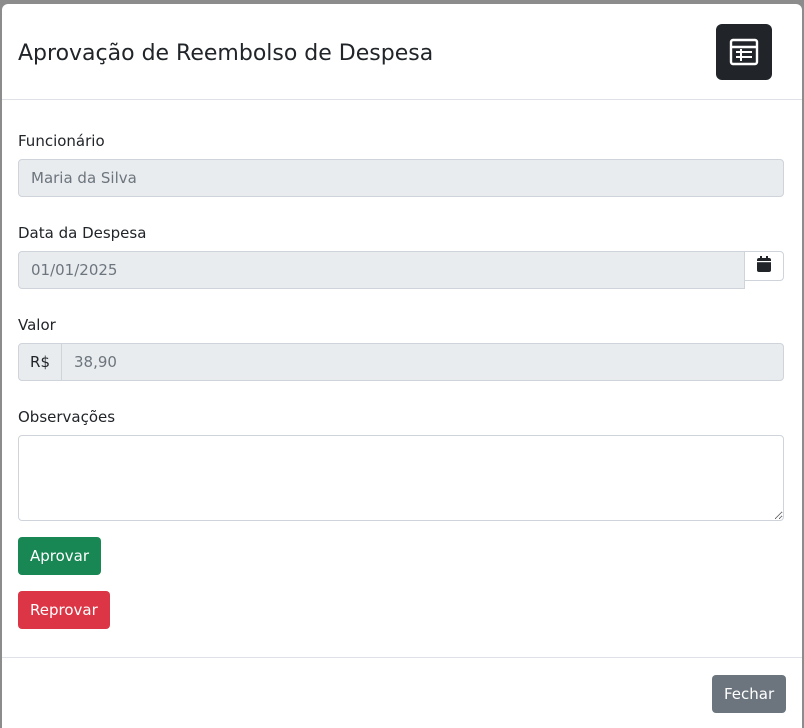 This screenshot has height=728, width=804. I want to click on notes-label: Observações, so click(67, 417).